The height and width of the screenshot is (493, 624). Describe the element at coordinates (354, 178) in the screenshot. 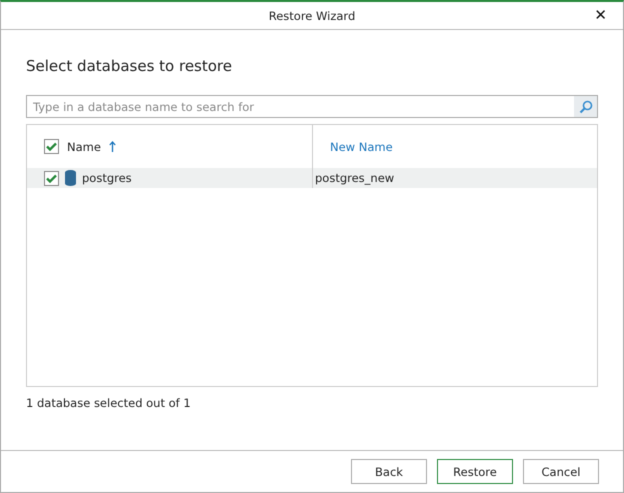

I see `table-cell: postgres_new` at that location.